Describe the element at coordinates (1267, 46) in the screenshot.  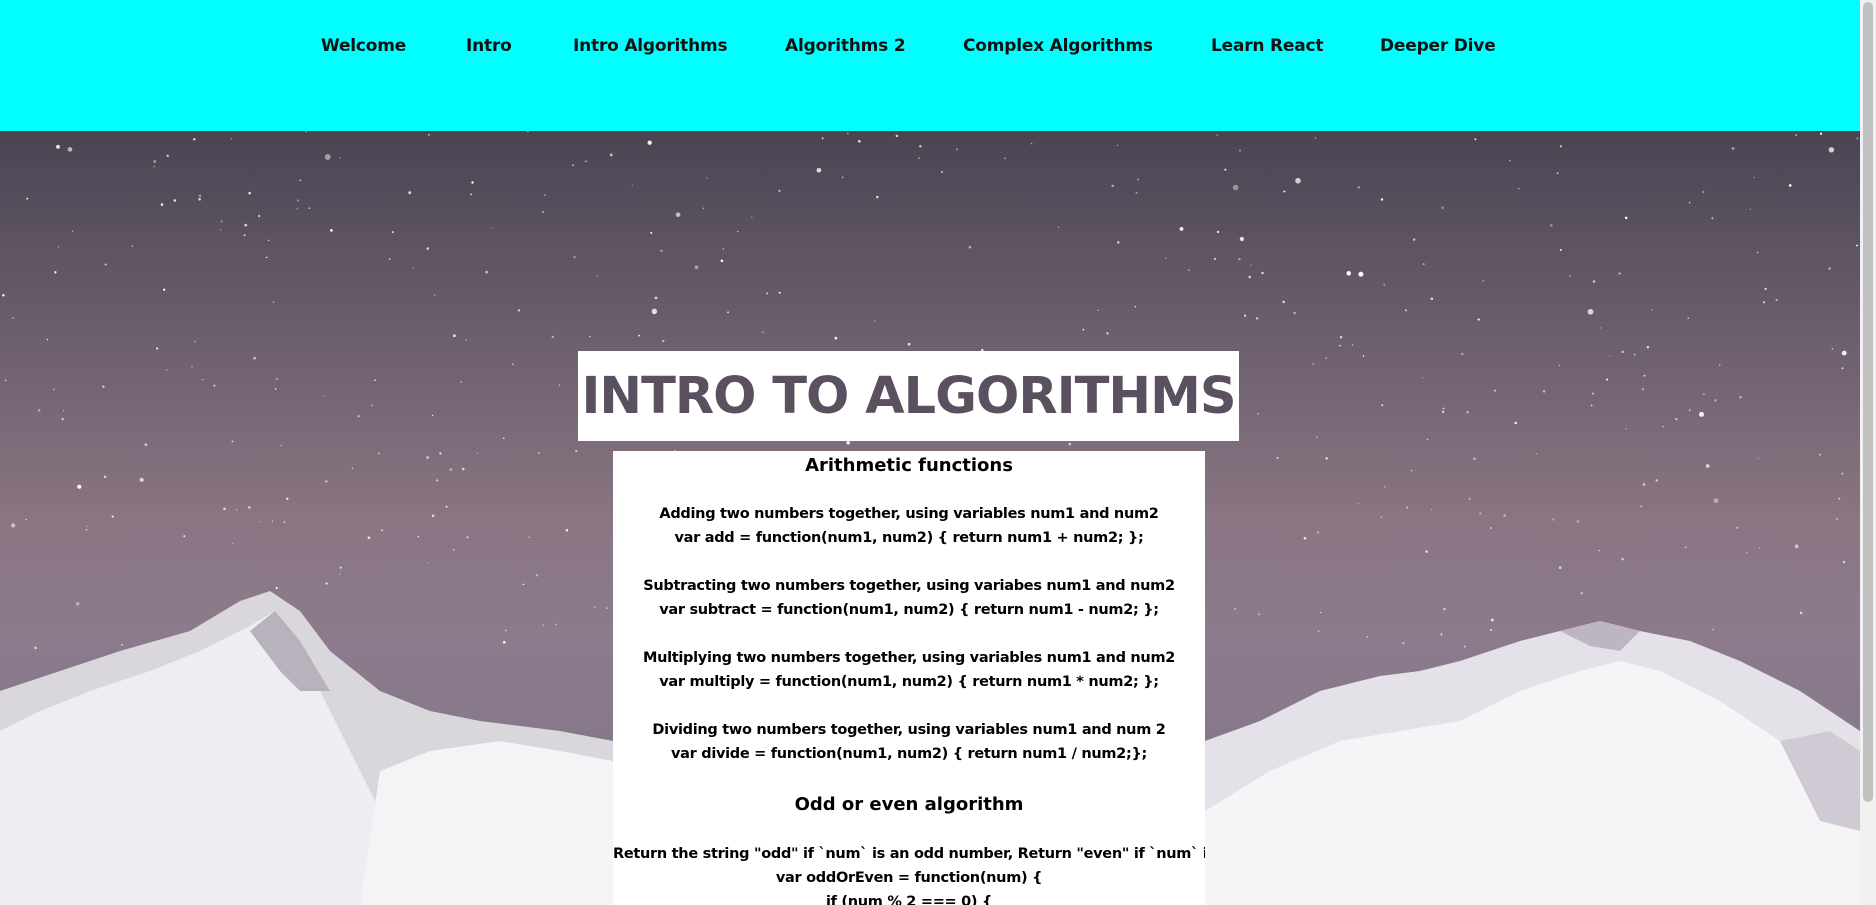
I see `nav-link-learn-react: Learn React` at that location.